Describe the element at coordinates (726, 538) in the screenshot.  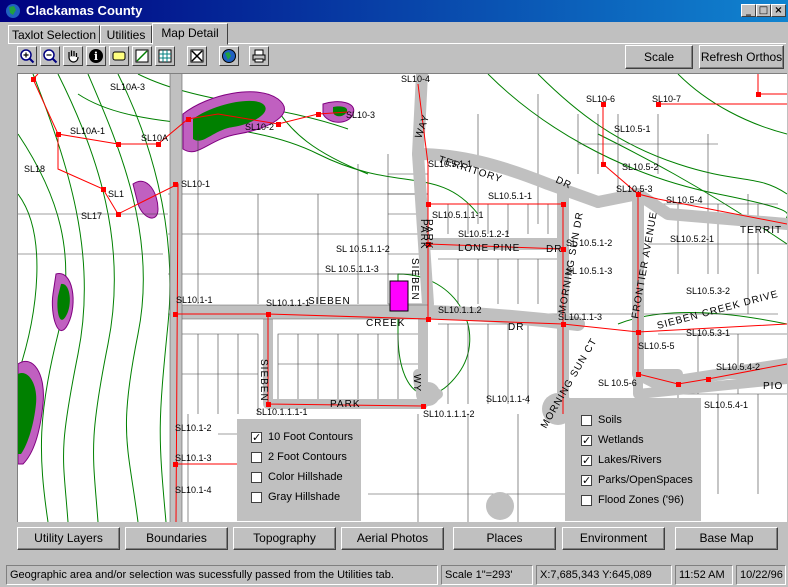
I see `base-map-button: Base Map` at that location.